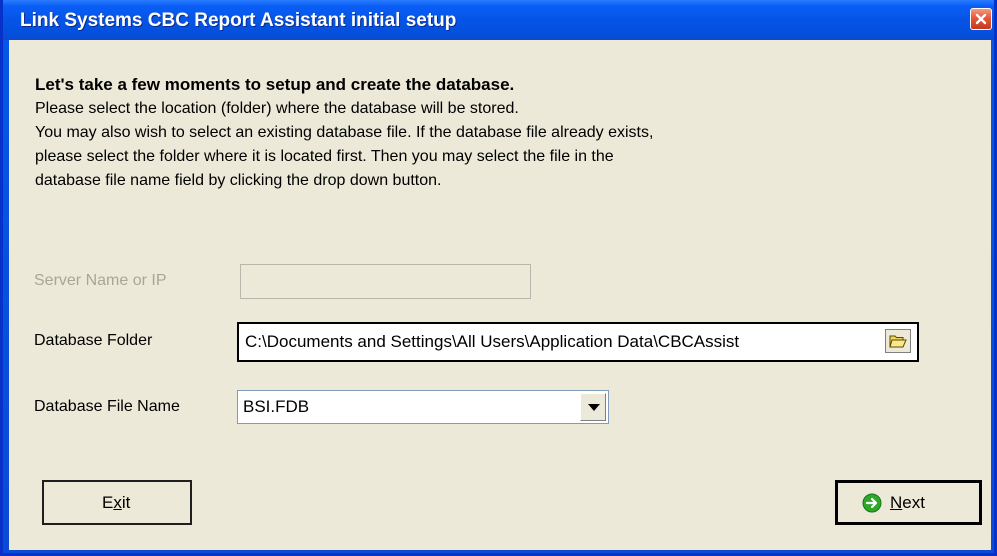  I want to click on database-folder-label: Database Folder, so click(93, 340).